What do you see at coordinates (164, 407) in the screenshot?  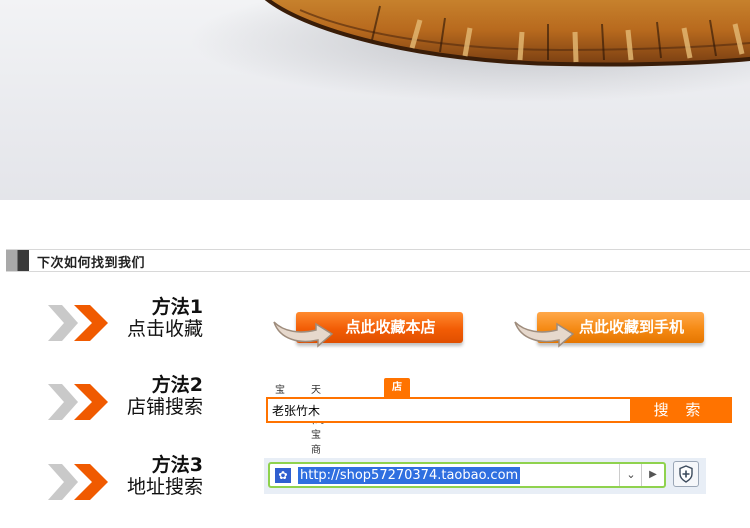 I see `method-2-desc: 店铺搜索` at bounding box center [164, 407].